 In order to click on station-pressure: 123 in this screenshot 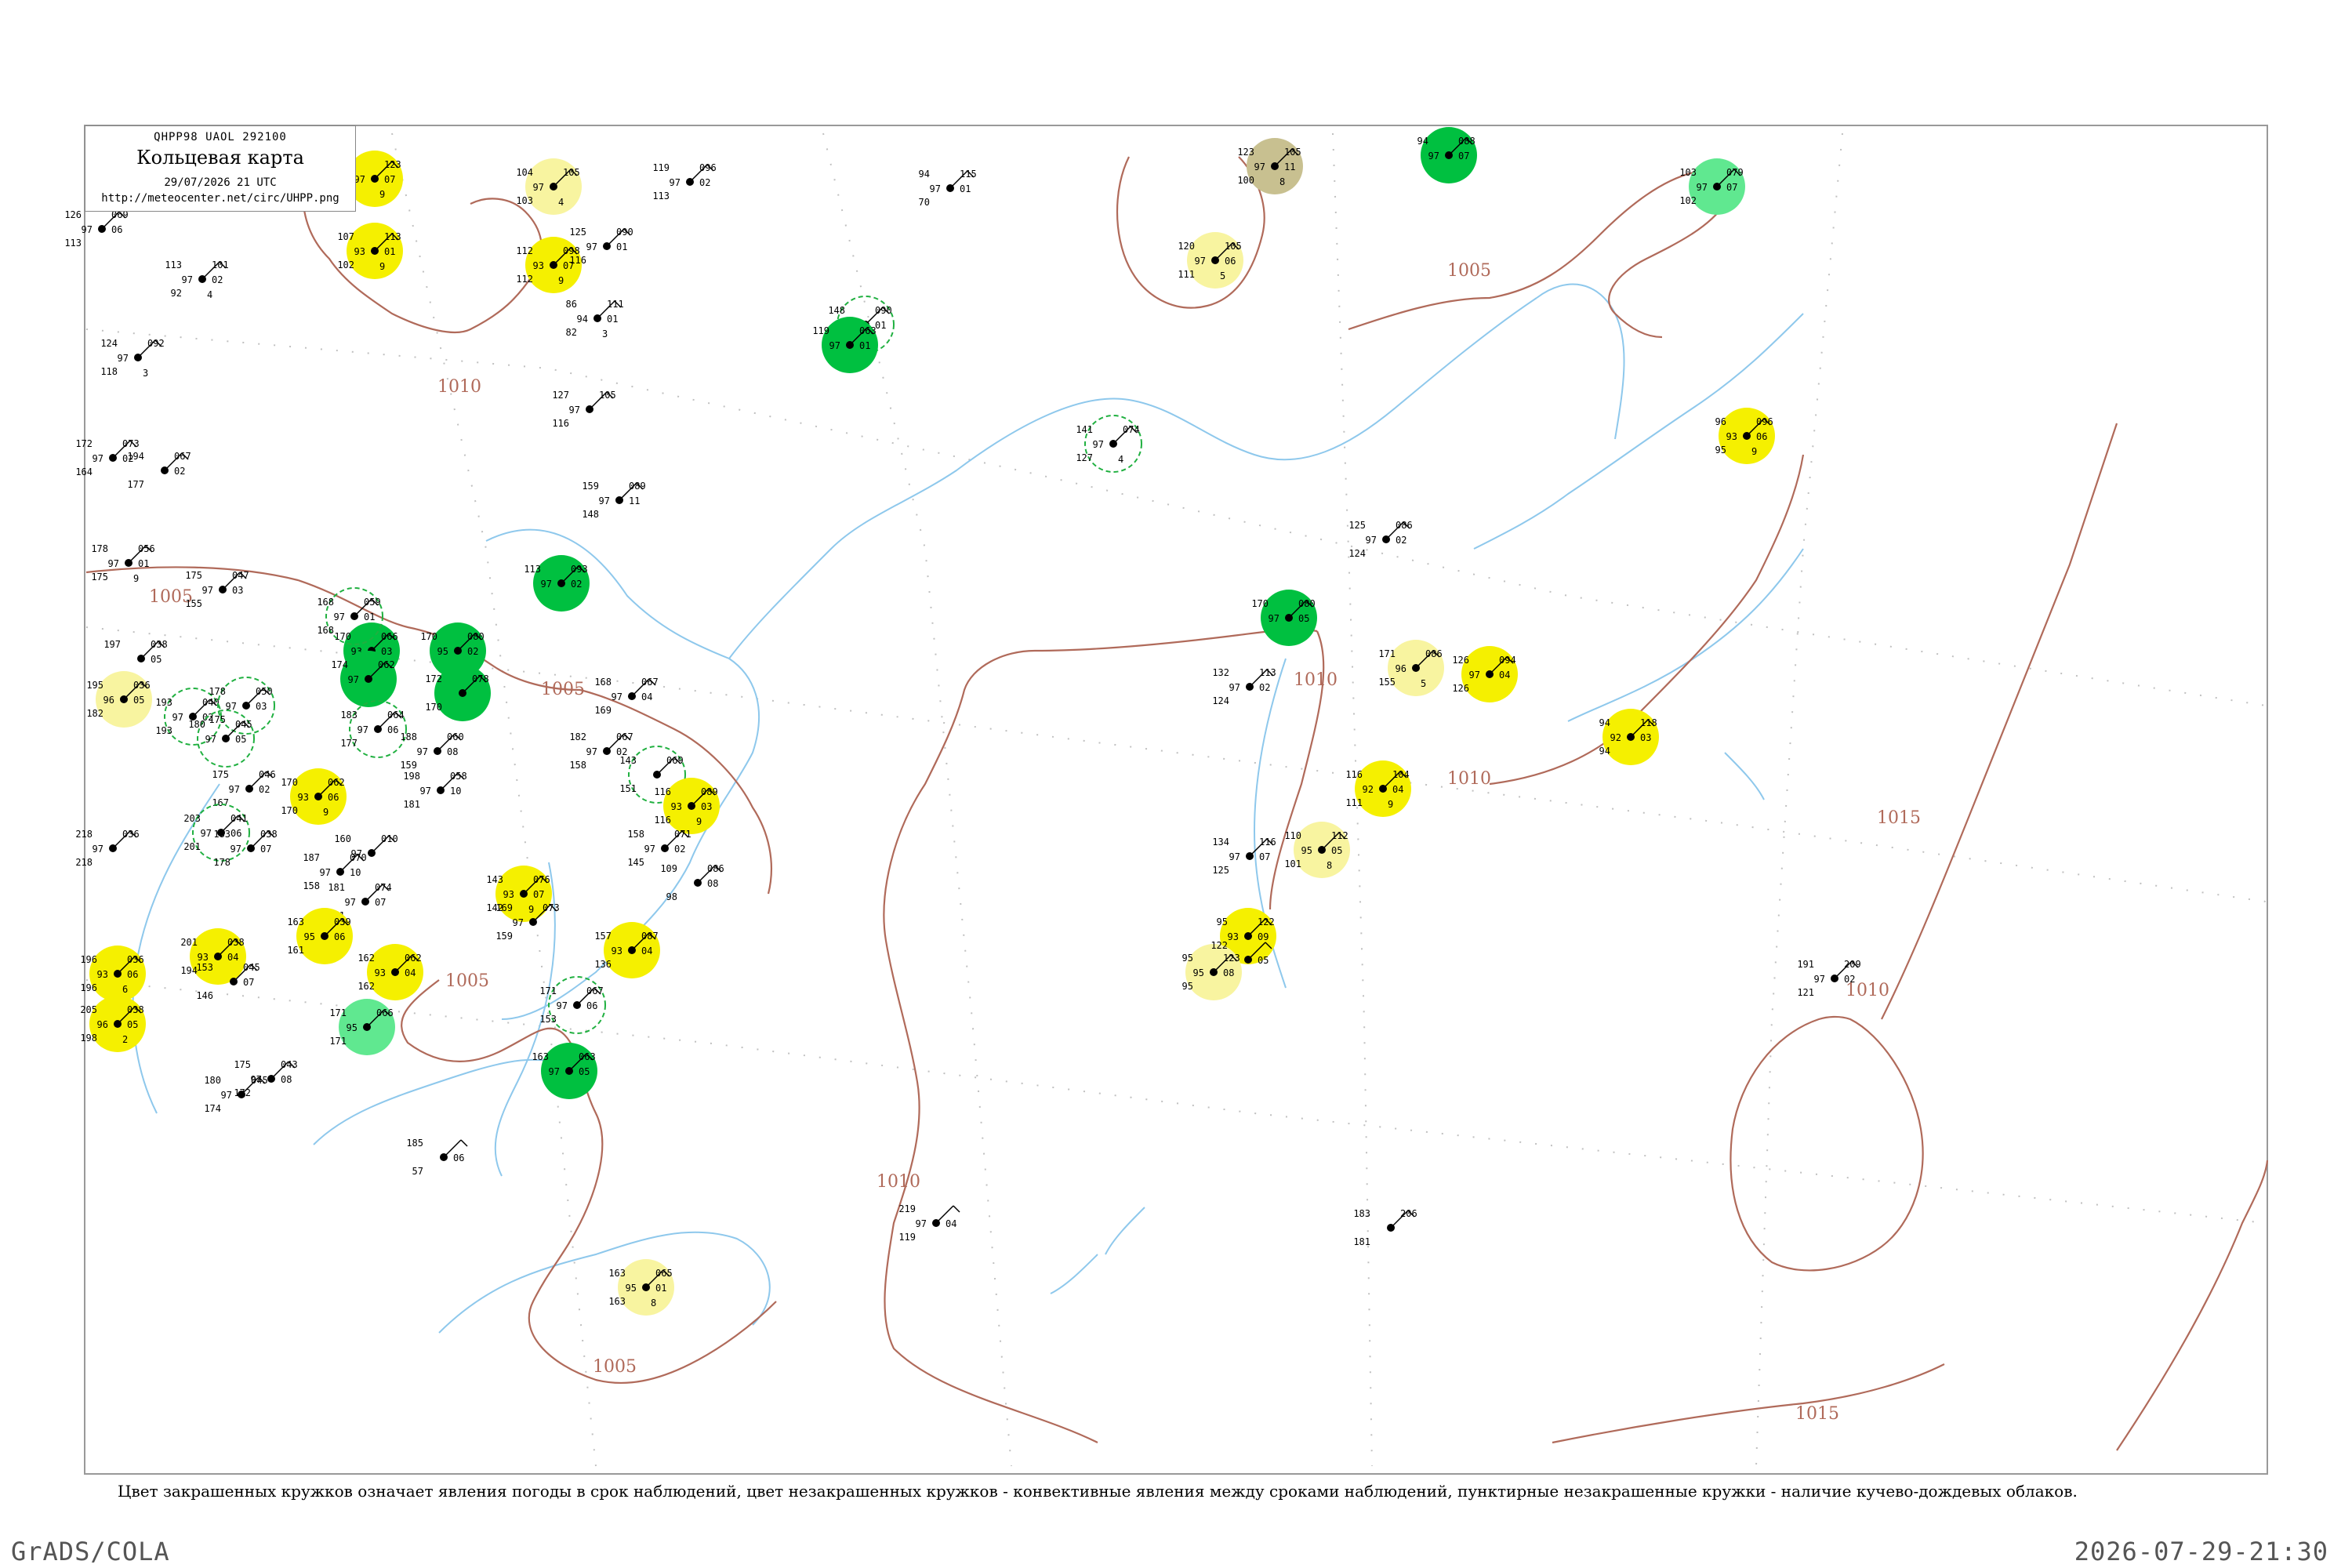, I will do `click(392, 164)`.